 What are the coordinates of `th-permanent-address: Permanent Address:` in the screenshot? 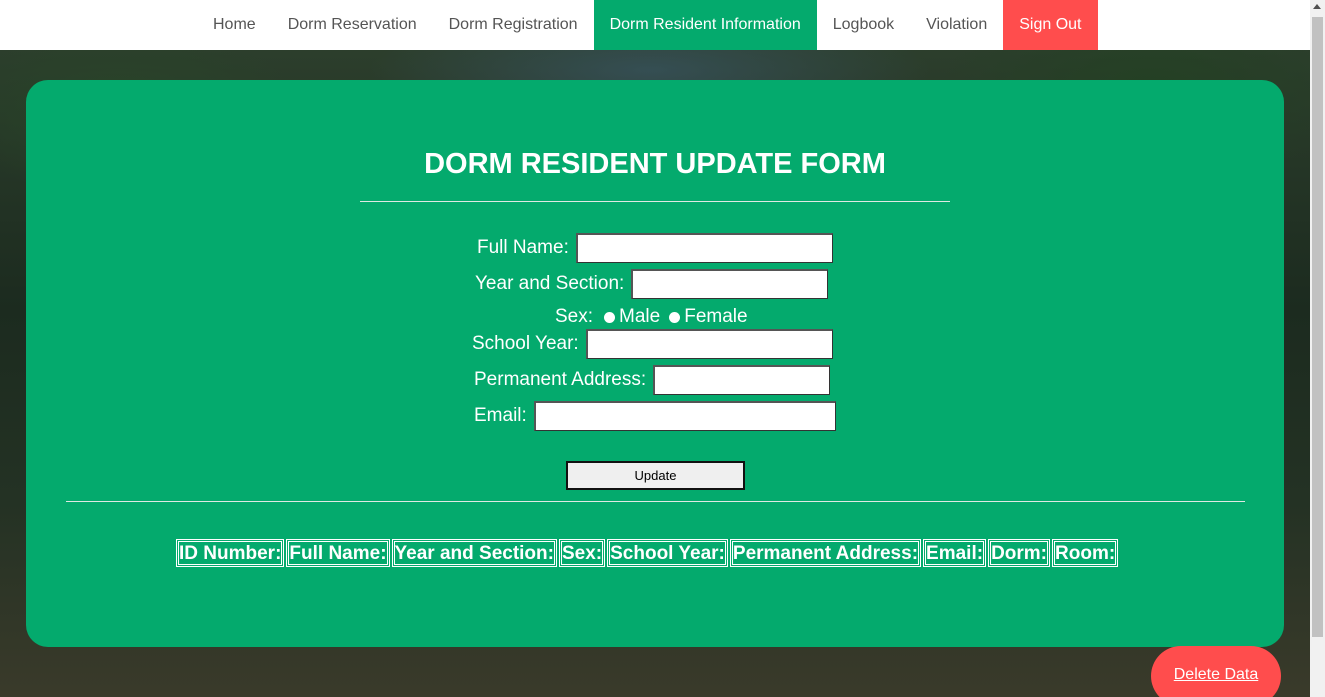 It's located at (825, 553).